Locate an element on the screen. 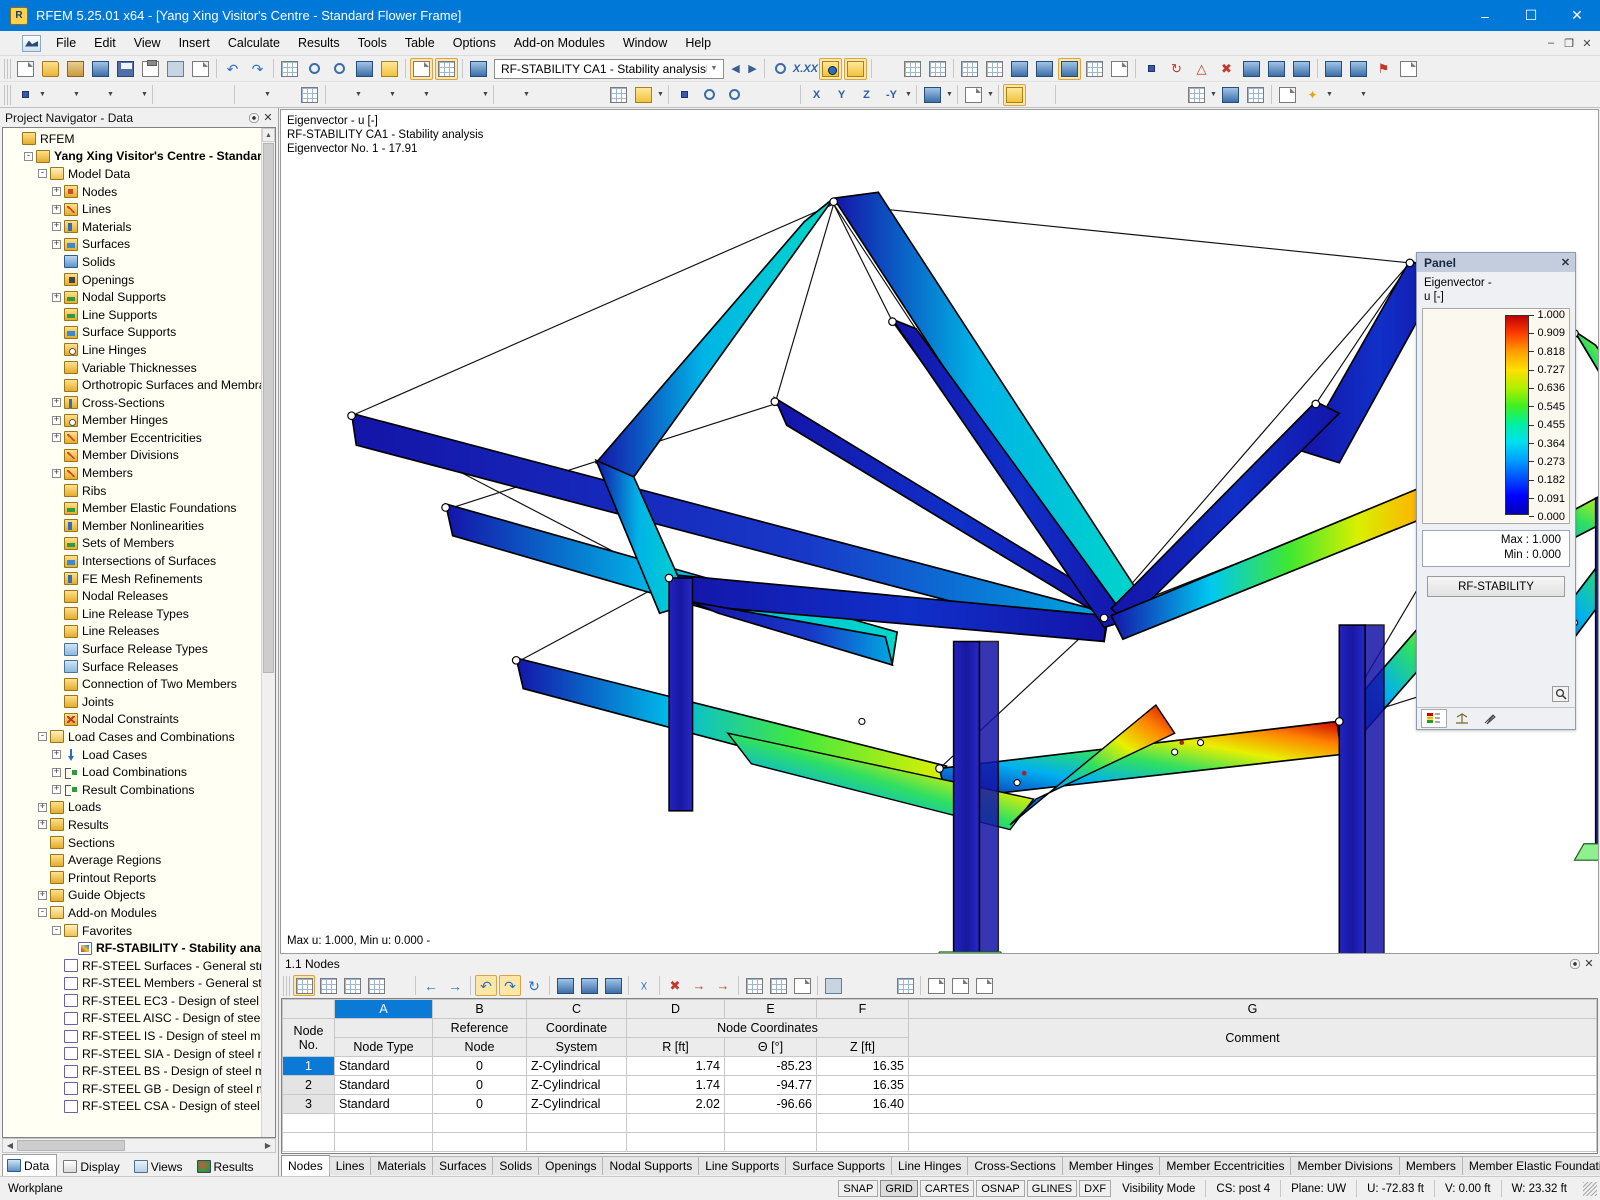 This screenshot has width=1600, height=1200. tree-item-rf-steel-ec3-design-of-steel-me: RF-STEEL EC3 - Design of steel me is located at coordinates (133, 1001).